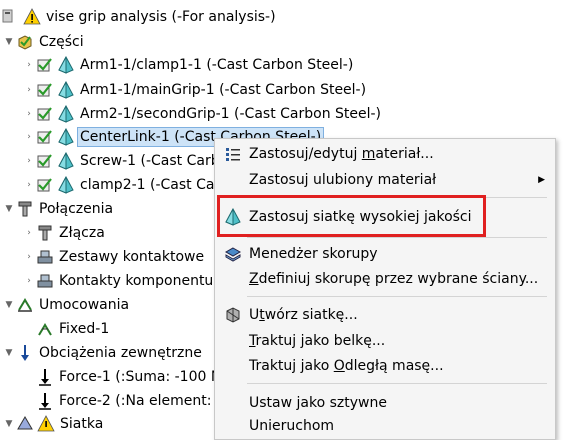 The height and width of the screenshot is (440, 564). What do you see at coordinates (45, 329) in the screenshot?
I see `fixed-geometry-icon` at bounding box center [45, 329].